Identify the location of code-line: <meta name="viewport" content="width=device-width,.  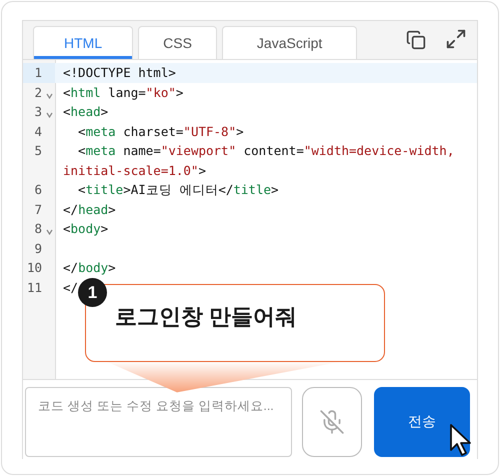
(265, 151).